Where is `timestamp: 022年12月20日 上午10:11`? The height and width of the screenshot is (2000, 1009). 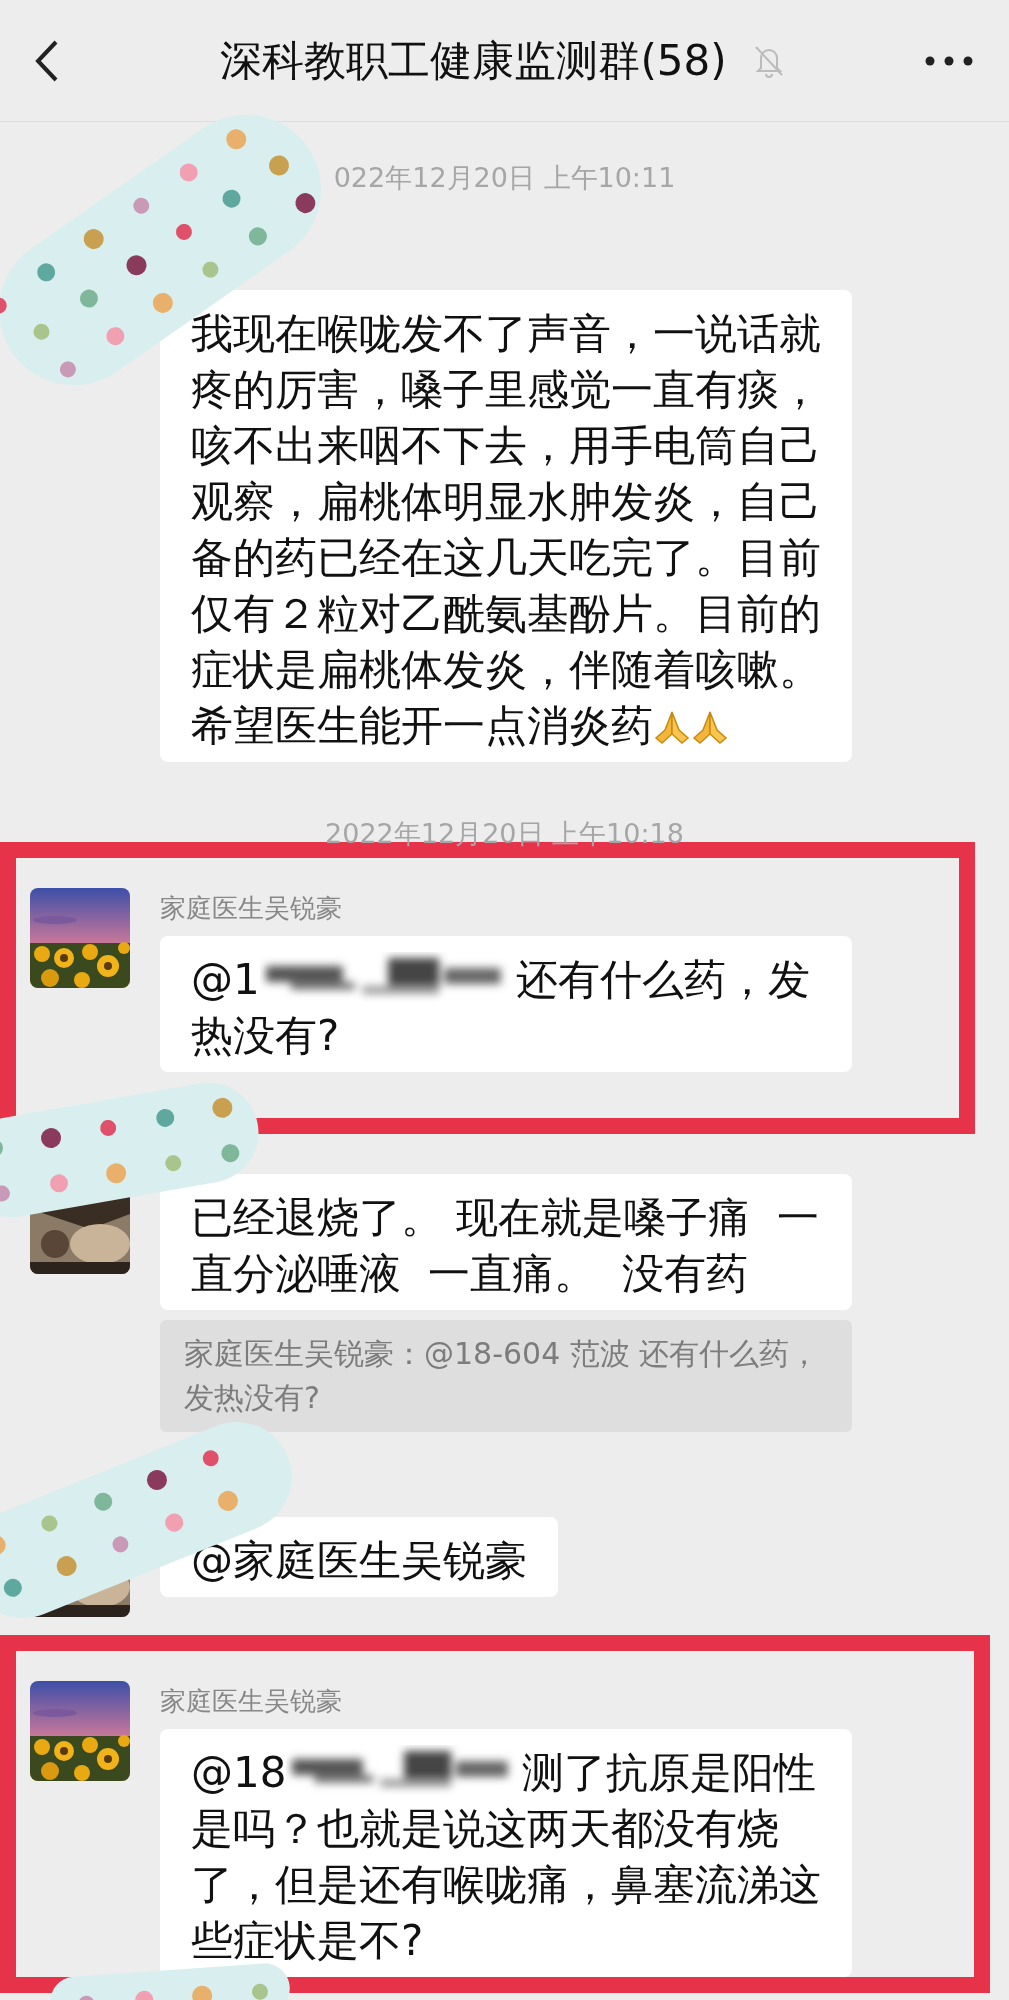
timestamp: 022年12月20日 上午10:11 is located at coordinates (504, 178).